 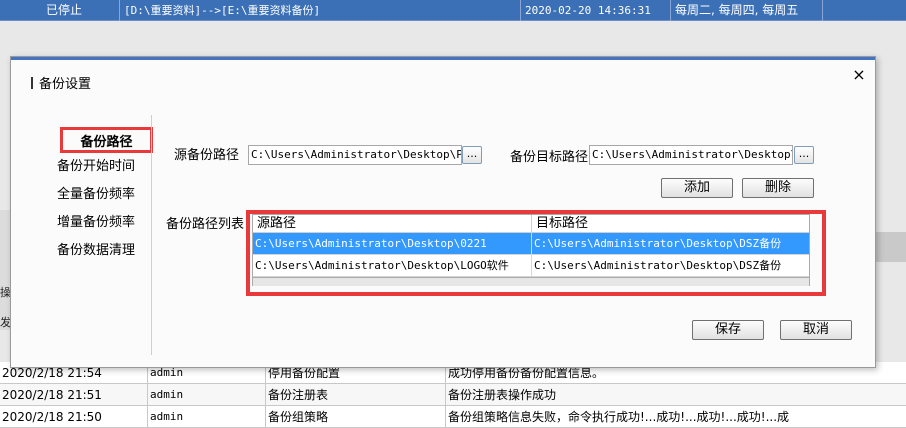 What do you see at coordinates (778, 188) in the screenshot?
I see `delete-button: 删除` at bounding box center [778, 188].